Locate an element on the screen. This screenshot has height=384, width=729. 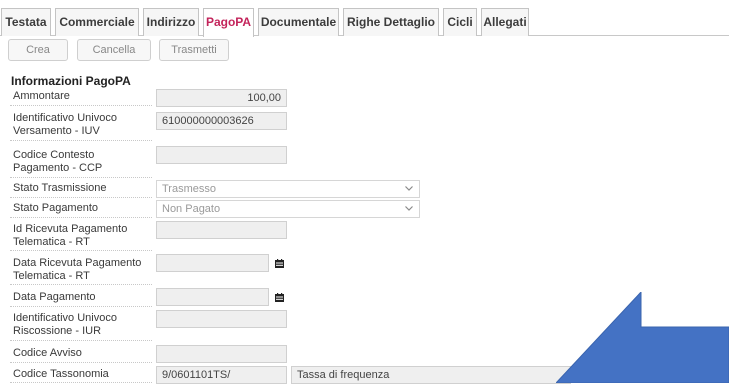
form-row-ccp: Codice Contesto Pagamento - CCP is located at coordinates (81, 162).